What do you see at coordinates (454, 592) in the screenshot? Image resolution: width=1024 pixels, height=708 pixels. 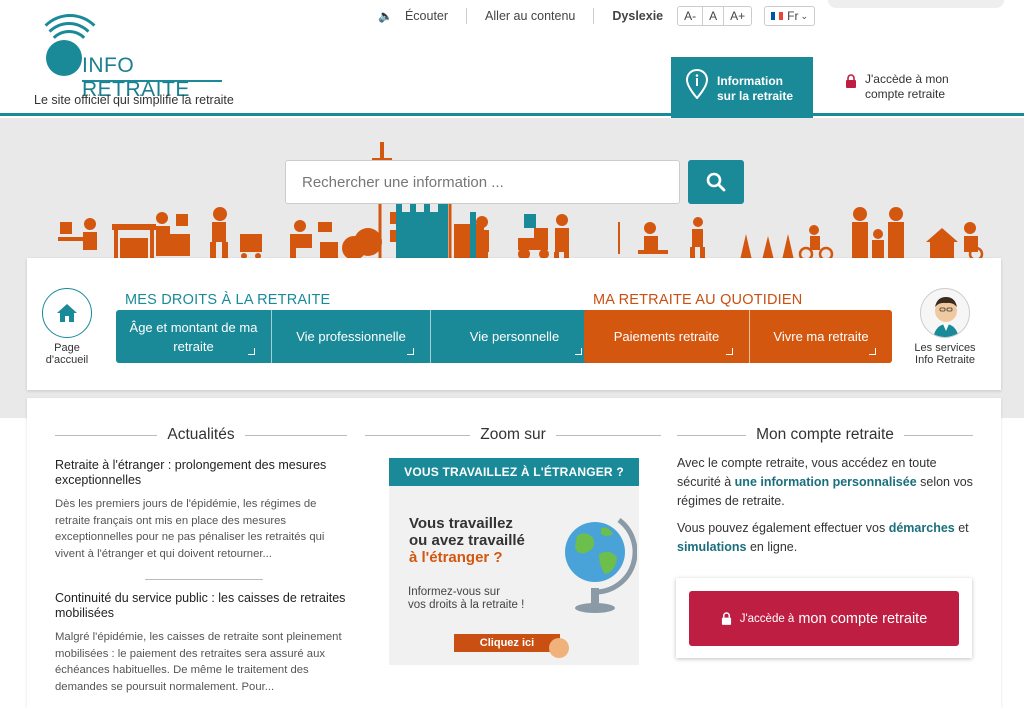 I see `zoom-sub-1: Informez-vous sur` at bounding box center [454, 592].